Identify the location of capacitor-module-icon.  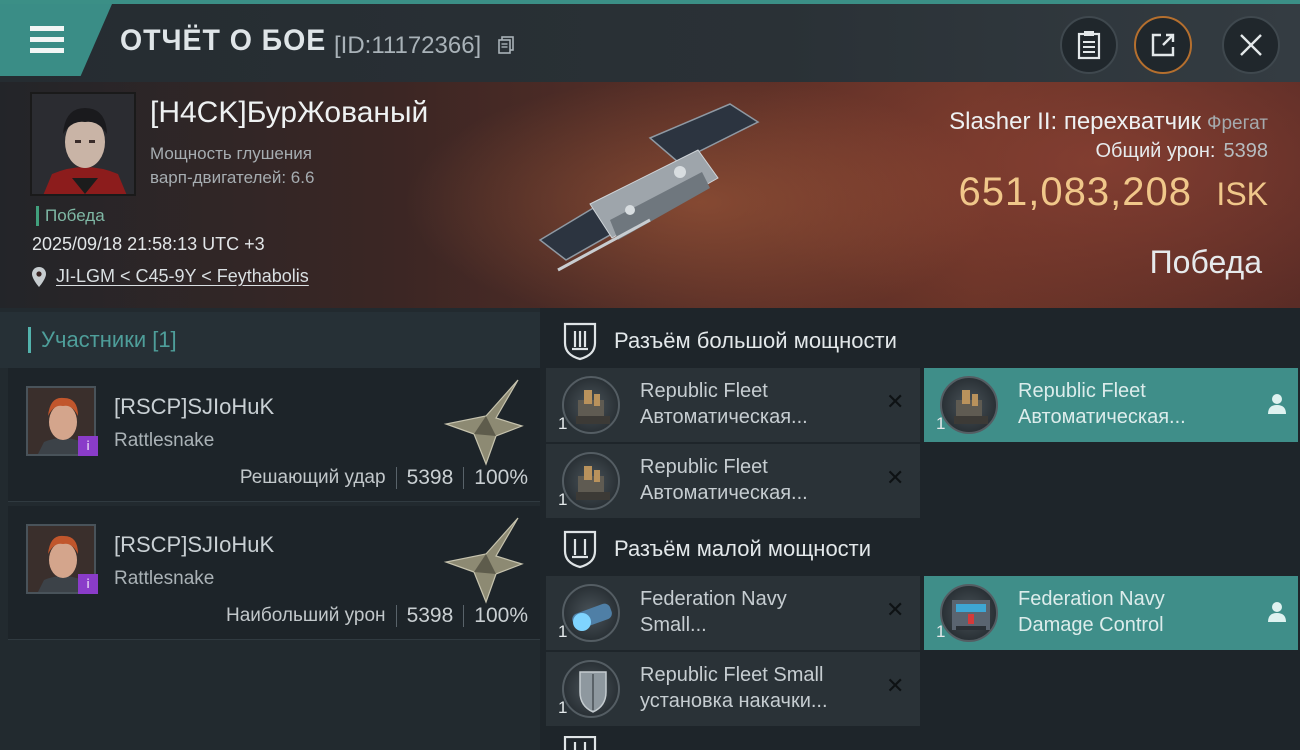
(591, 613).